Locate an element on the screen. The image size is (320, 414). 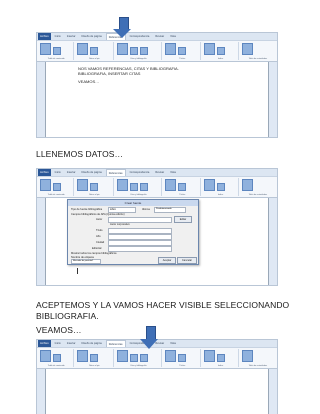
ok-button: Aceptar is located at coordinates (167, 260).